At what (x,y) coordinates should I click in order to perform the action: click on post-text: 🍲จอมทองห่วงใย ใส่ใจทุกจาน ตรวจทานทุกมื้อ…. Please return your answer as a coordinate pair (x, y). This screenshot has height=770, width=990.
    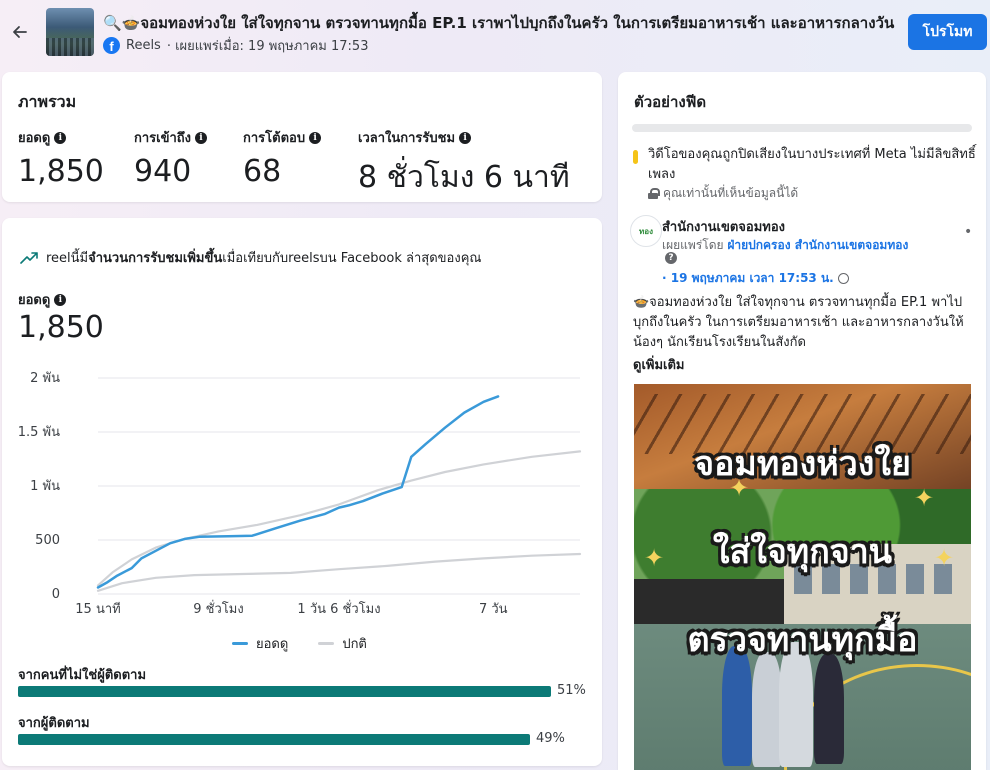
    Looking at the image, I should click on (798, 322).